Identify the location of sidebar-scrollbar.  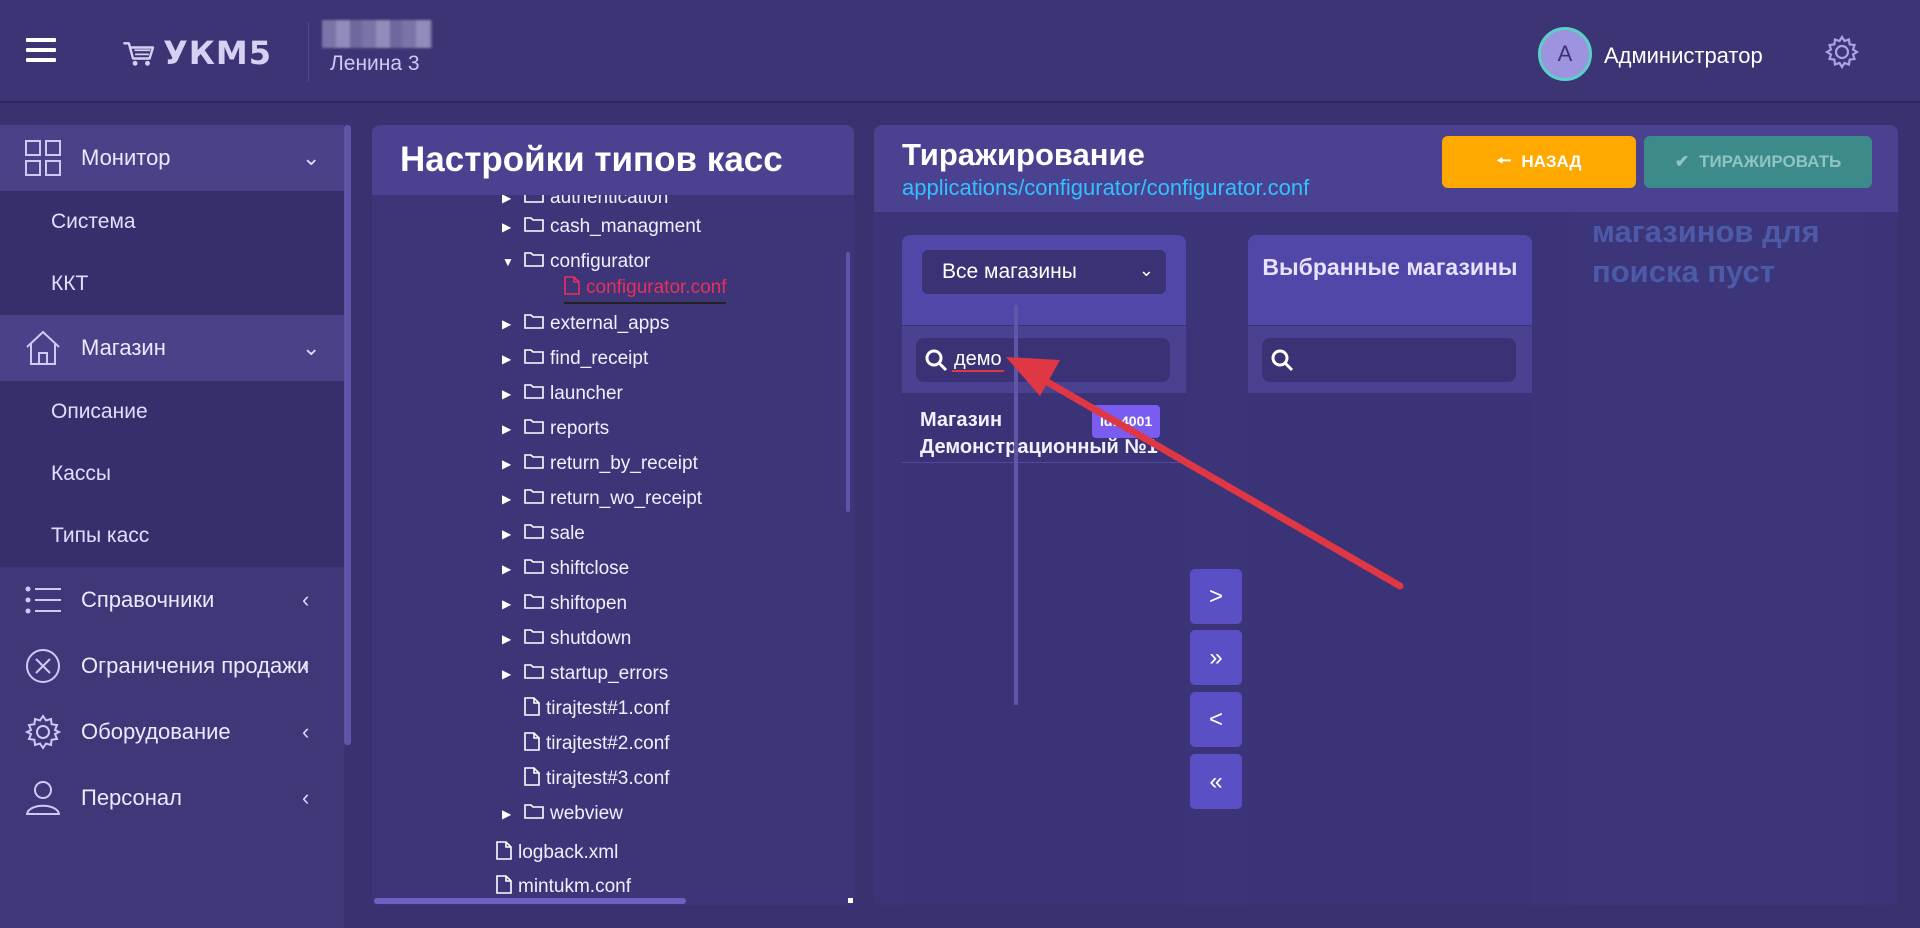
(347, 435).